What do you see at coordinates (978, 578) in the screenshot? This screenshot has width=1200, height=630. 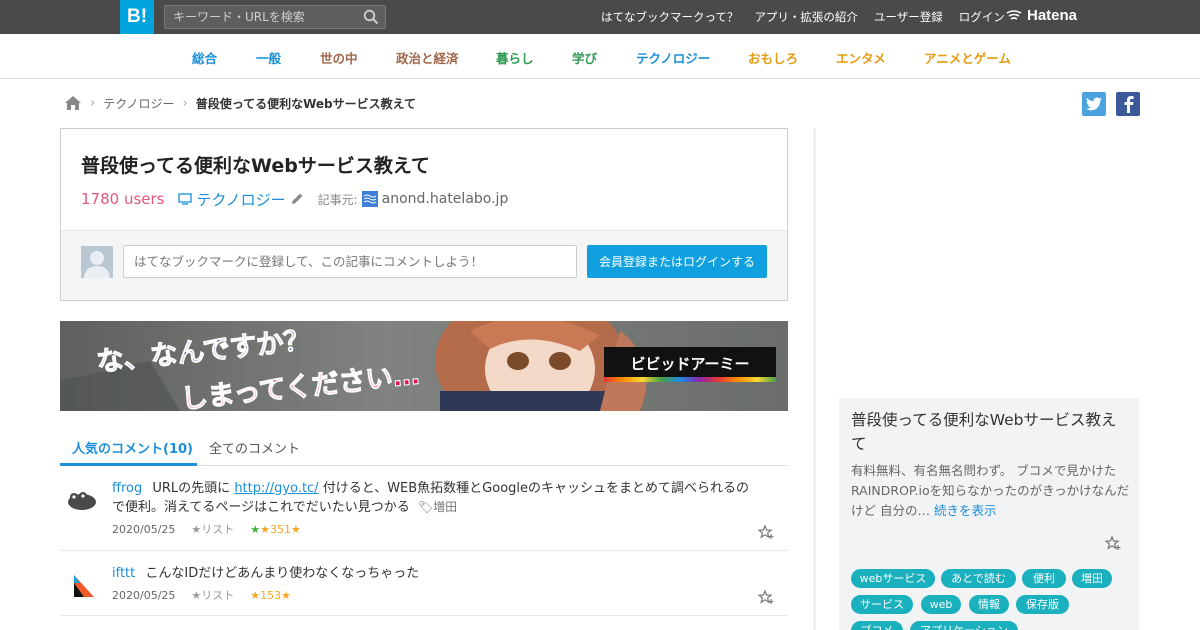 I see `tag-chip: あとで読む` at bounding box center [978, 578].